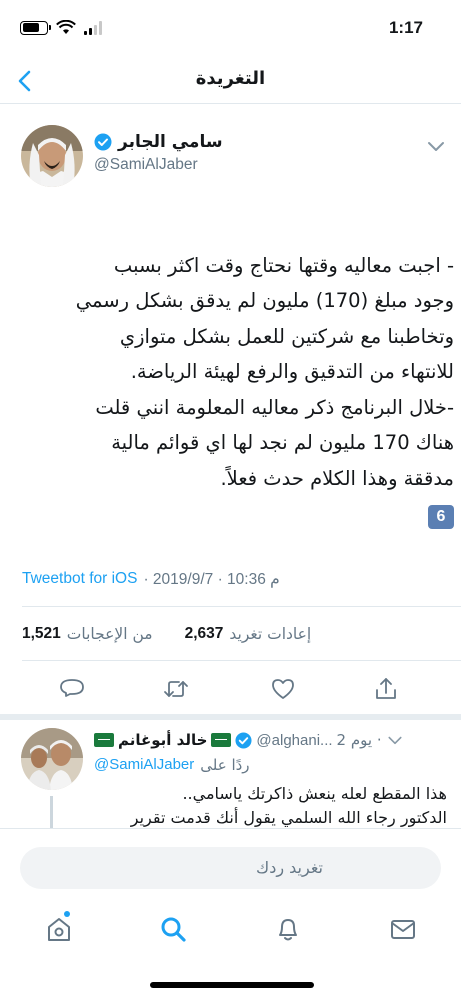 The image size is (461, 1000). Describe the element at coordinates (173, 929) in the screenshot. I see `search-icon` at that location.